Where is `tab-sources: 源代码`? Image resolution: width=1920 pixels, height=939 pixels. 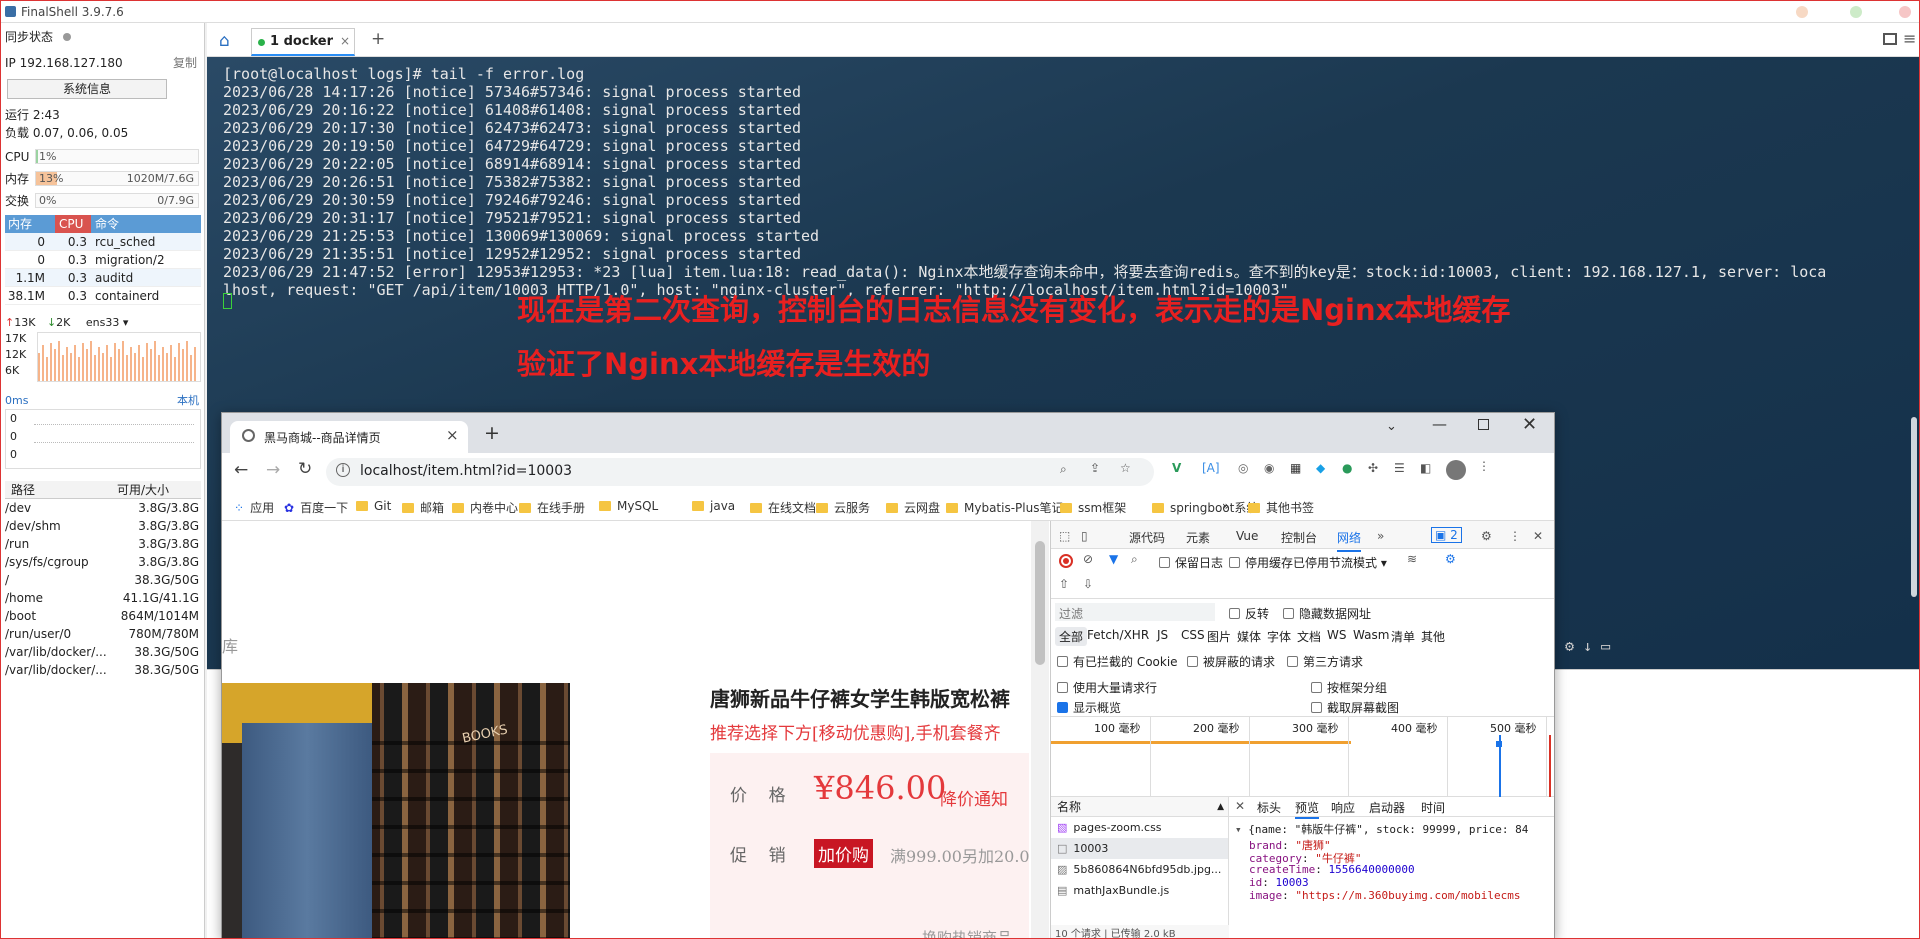 tab-sources: 源代码 is located at coordinates (1147, 537).